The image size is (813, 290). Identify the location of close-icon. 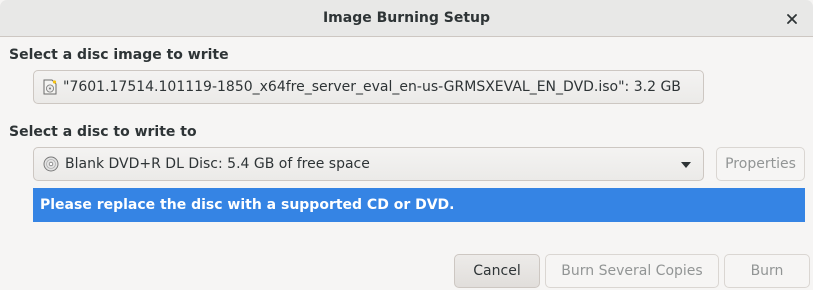
(792, 19).